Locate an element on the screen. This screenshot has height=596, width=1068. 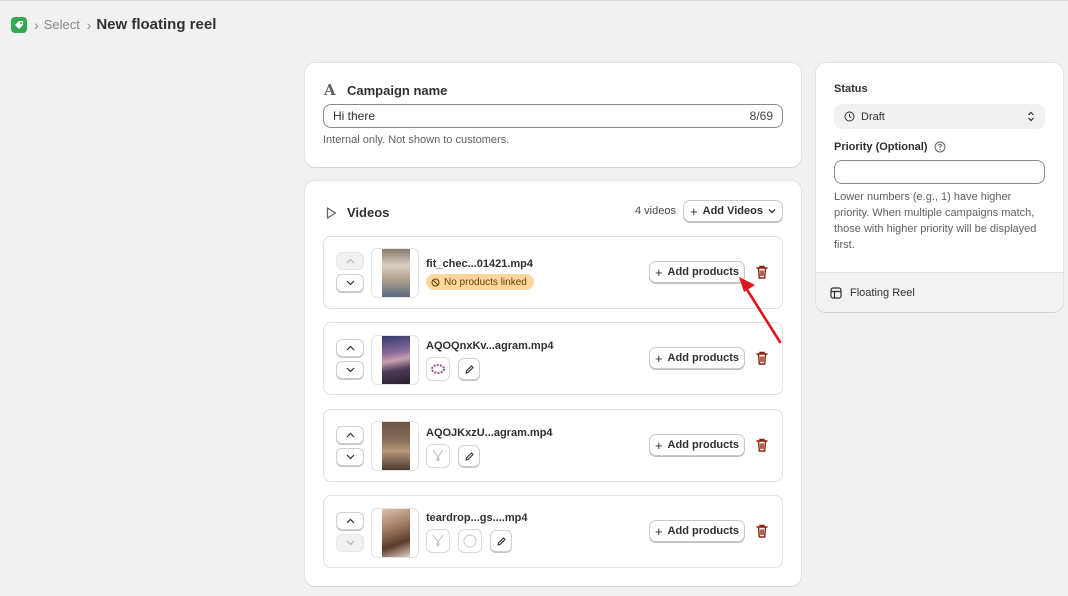
campaign-name-value: Hi there is located at coordinates (354, 116).